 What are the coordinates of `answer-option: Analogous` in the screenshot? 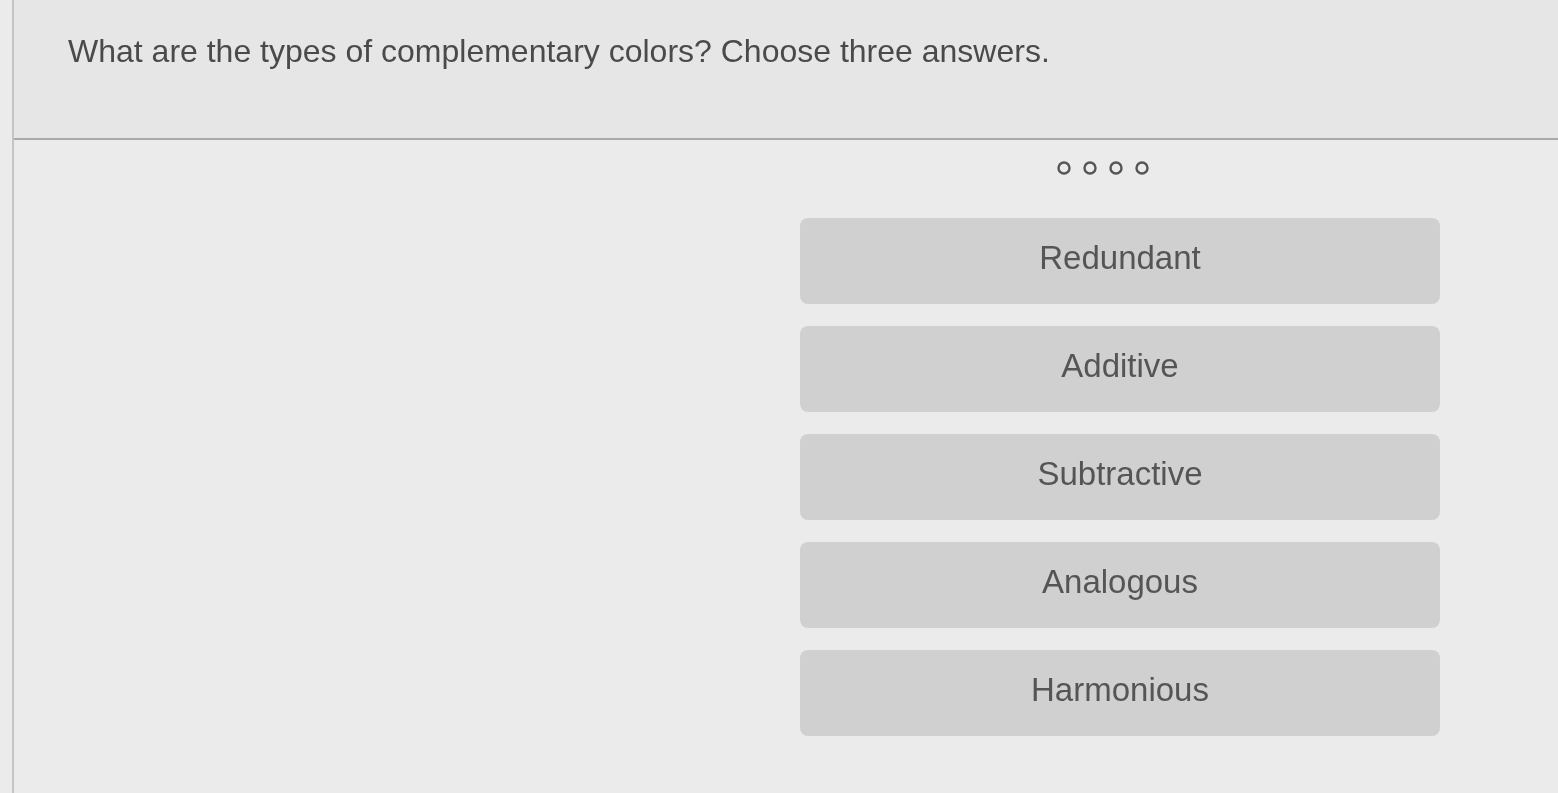 It's located at (1120, 585).